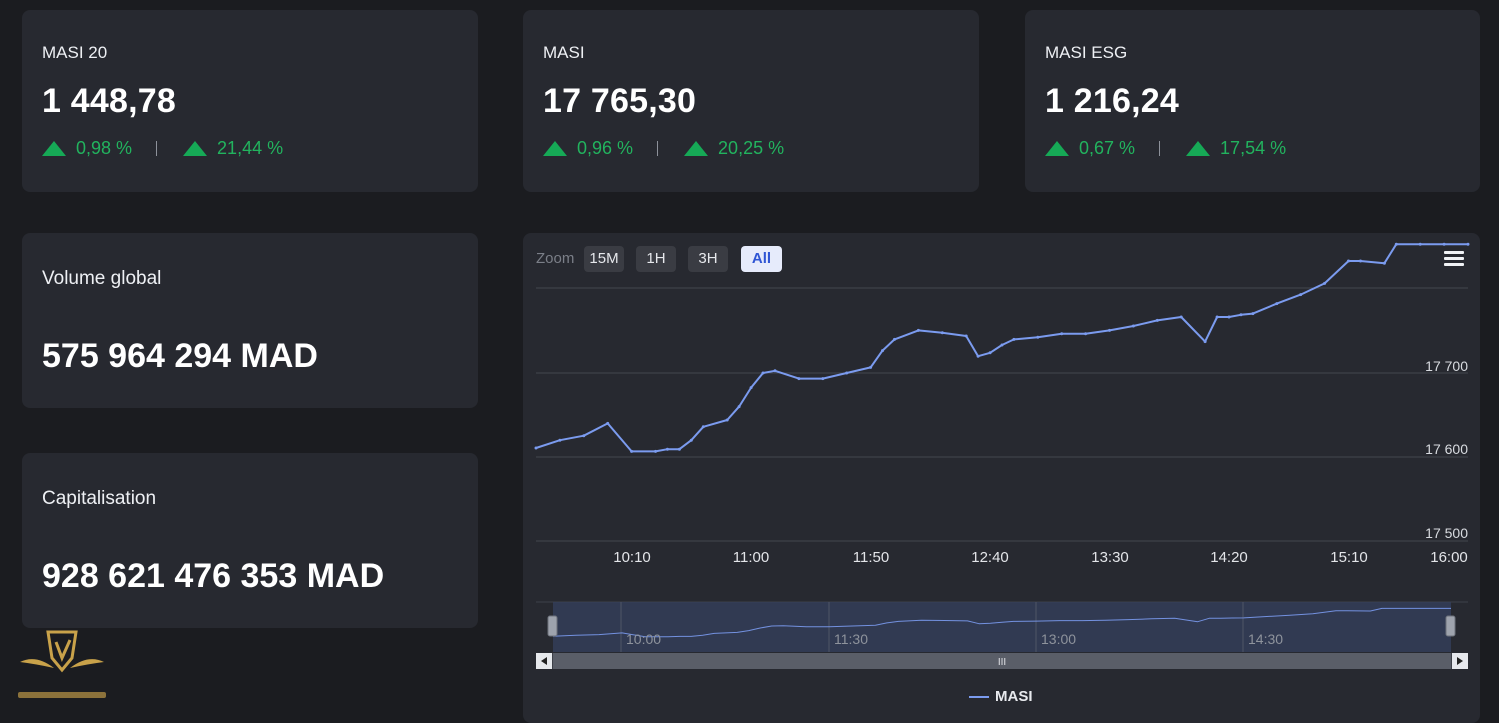 The image size is (1499, 723). Describe the element at coordinates (213, 576) in the screenshot. I see `capitalisation-value: 928 621 476 353 MAD` at that location.